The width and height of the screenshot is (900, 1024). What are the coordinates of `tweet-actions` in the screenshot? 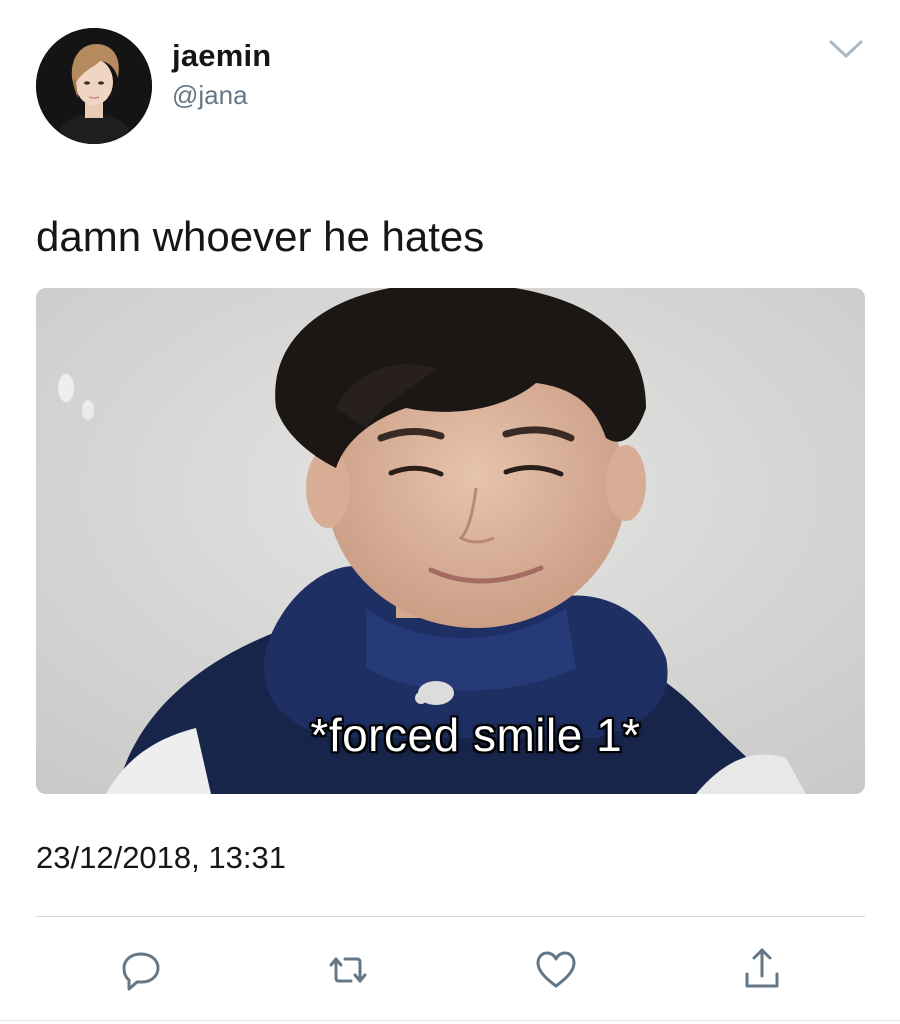 It's located at (450, 970).